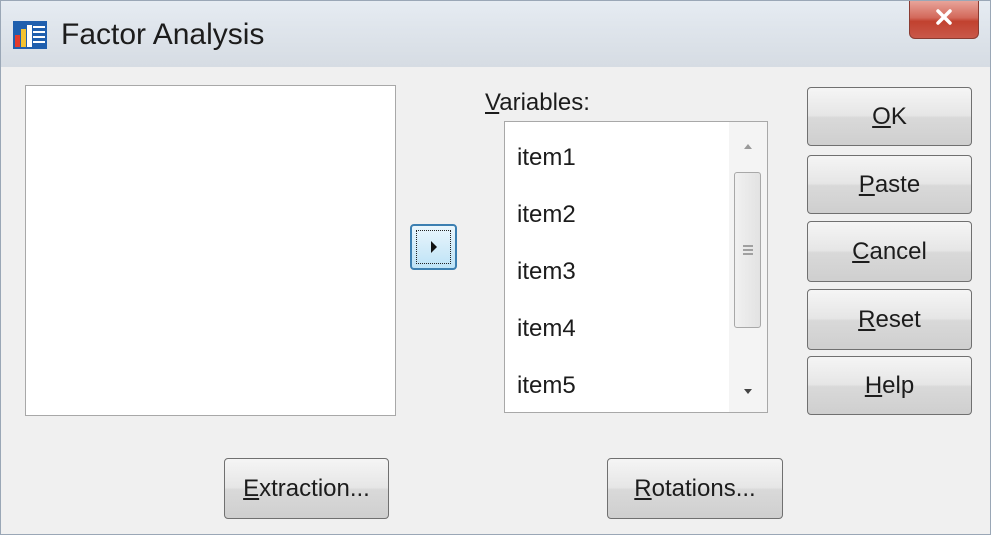 Image resolution: width=991 pixels, height=535 pixels. I want to click on grip-icon, so click(748, 252).